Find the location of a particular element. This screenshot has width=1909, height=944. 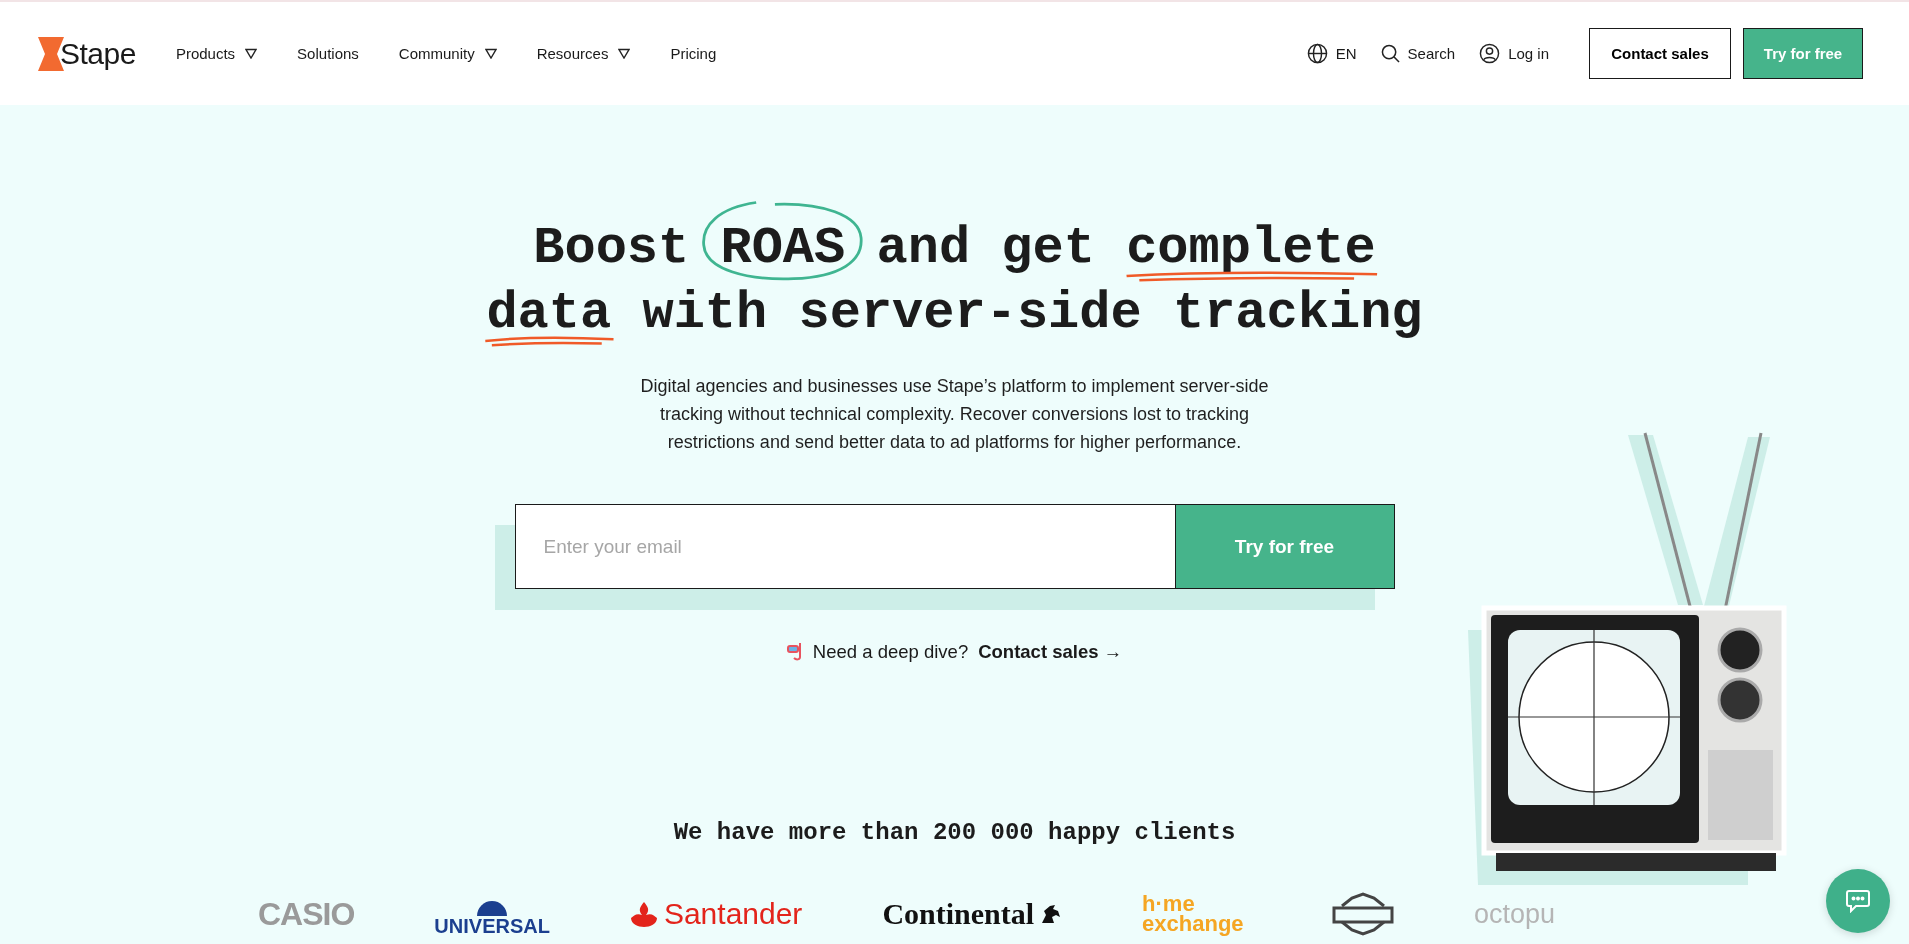

search-icon is located at coordinates (1390, 53).